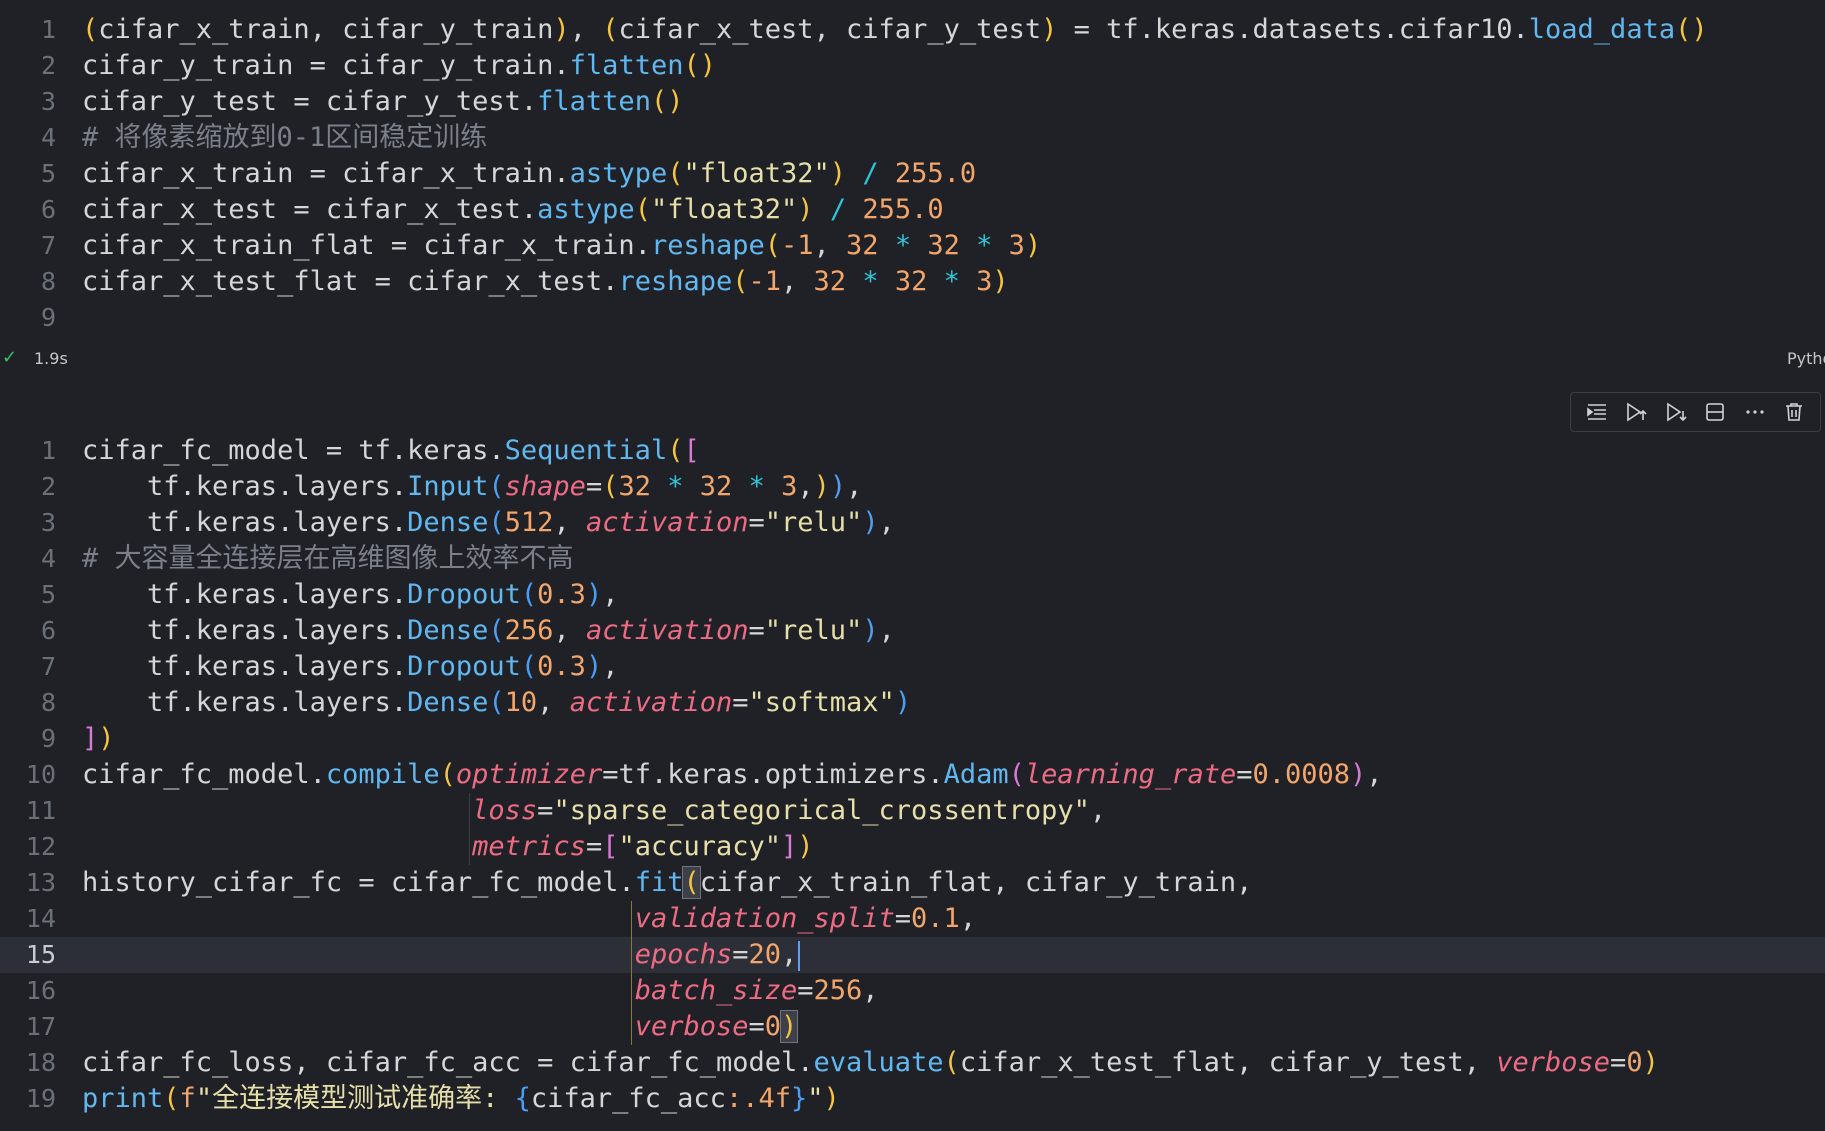 The image size is (1825, 1131). Describe the element at coordinates (586, 450) in the screenshot. I see `code-token: Sequential` at that location.